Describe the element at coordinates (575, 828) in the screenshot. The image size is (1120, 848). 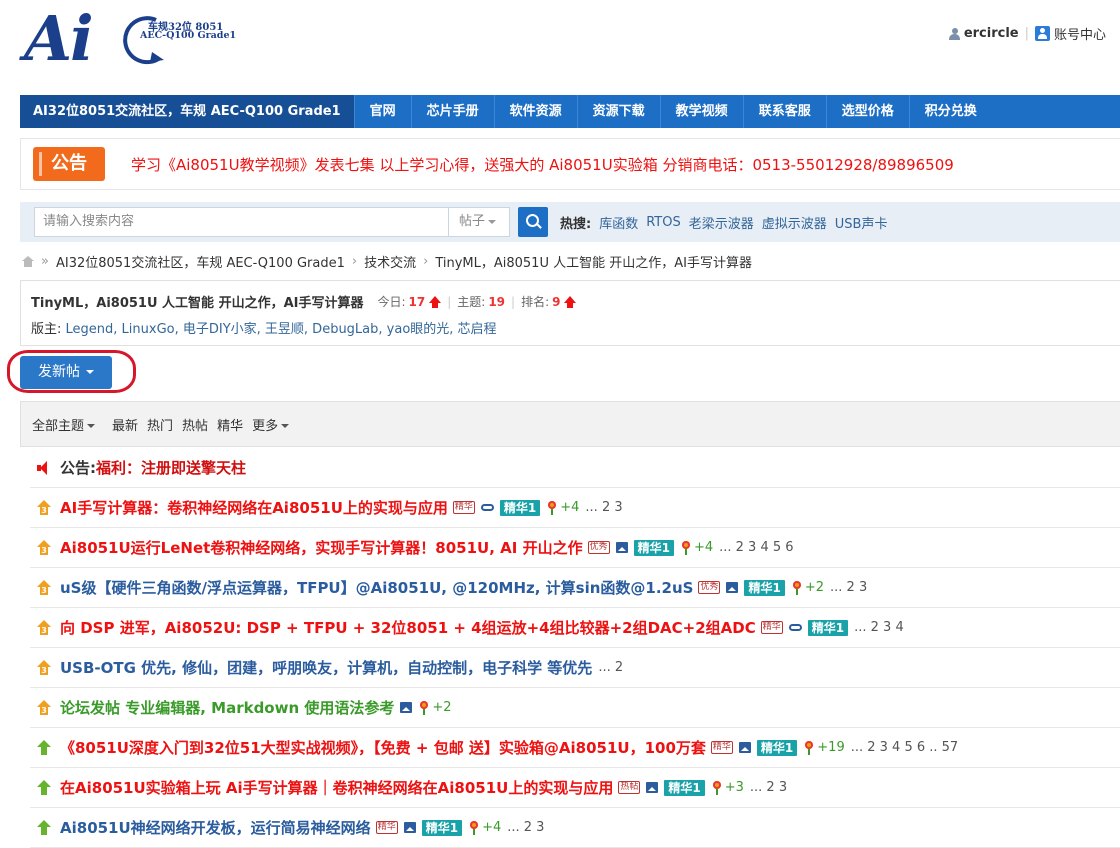
I see `thread-row: Ai8051U神经网络开发板，运行简易神经网络 精华 精华1 +4 ... 2 3` at that location.